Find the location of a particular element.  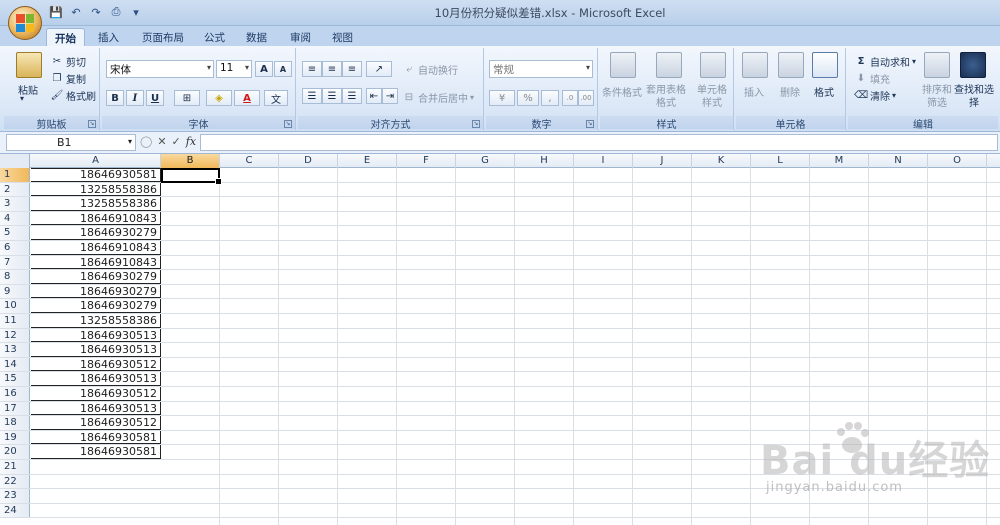

cell-a13: 18646930513 is located at coordinates (96, 350).